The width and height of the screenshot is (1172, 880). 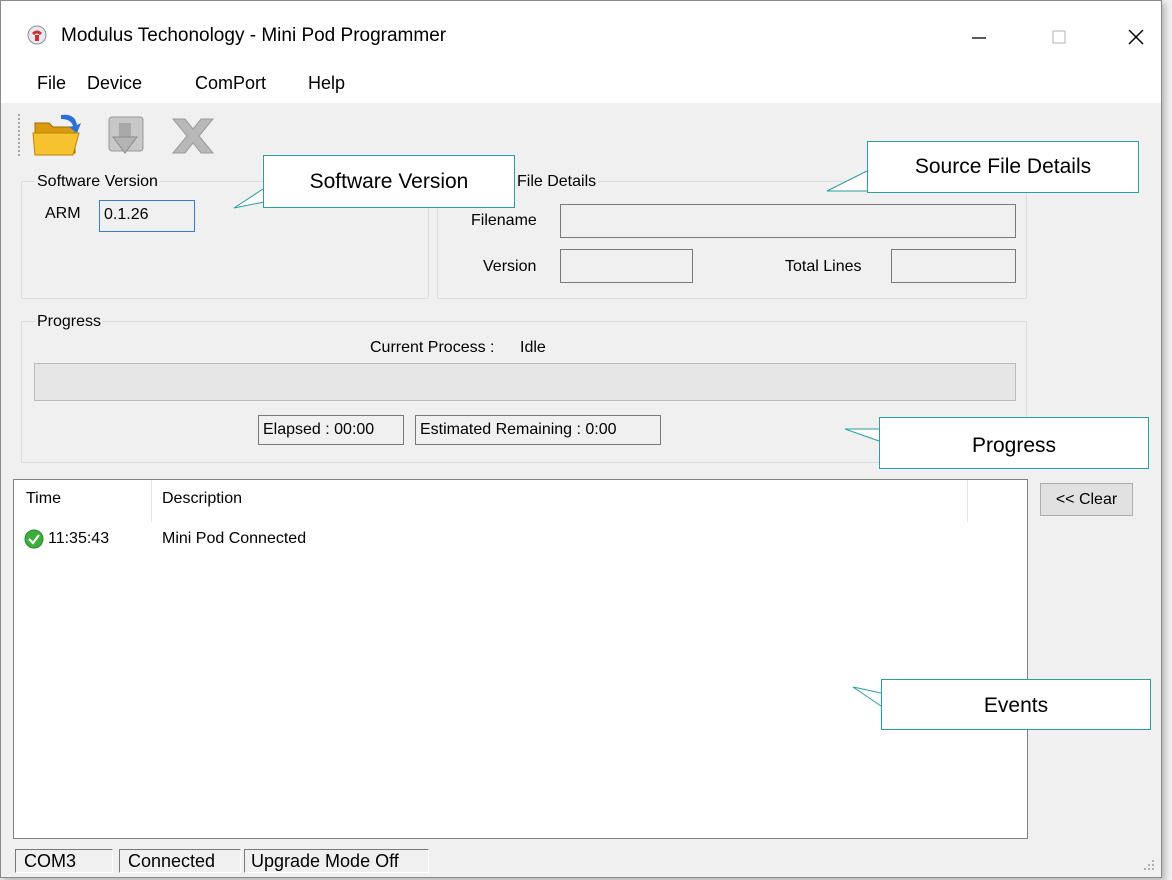 I want to click on callout-events: Events, so click(x=1016, y=704).